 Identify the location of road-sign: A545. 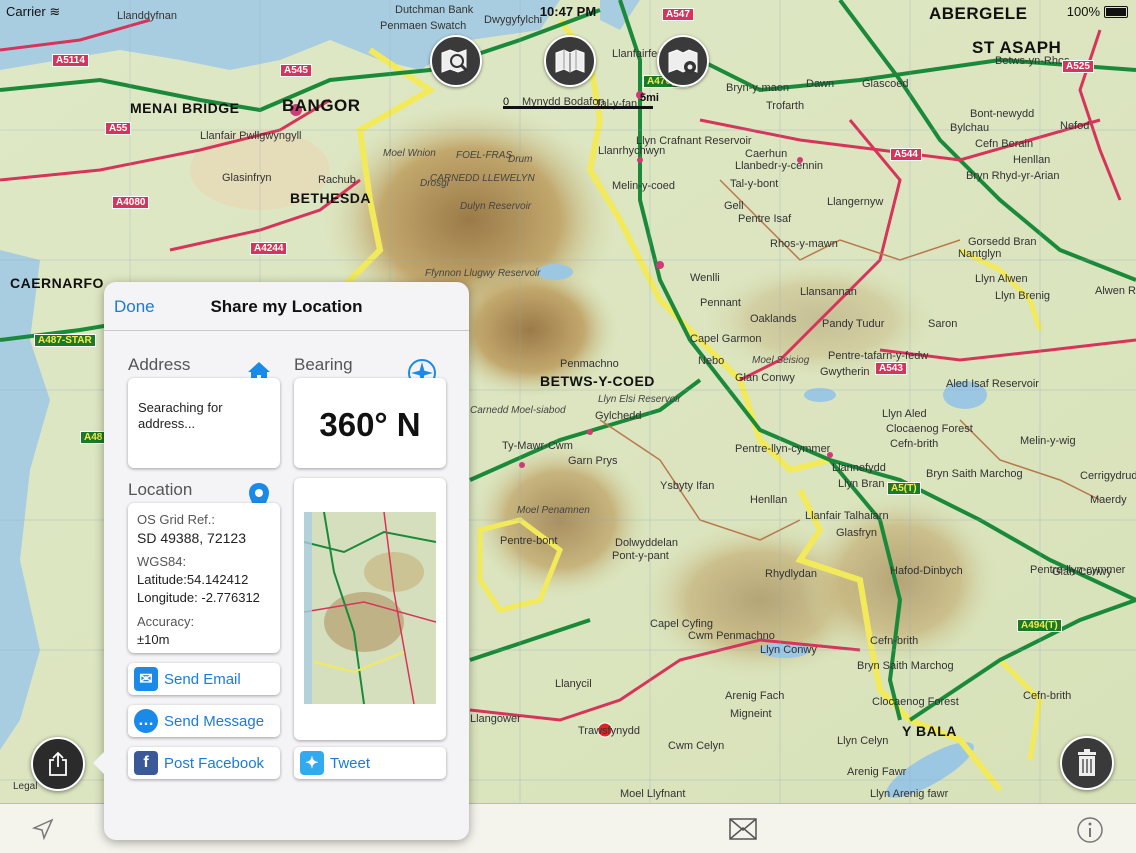
(296, 70).